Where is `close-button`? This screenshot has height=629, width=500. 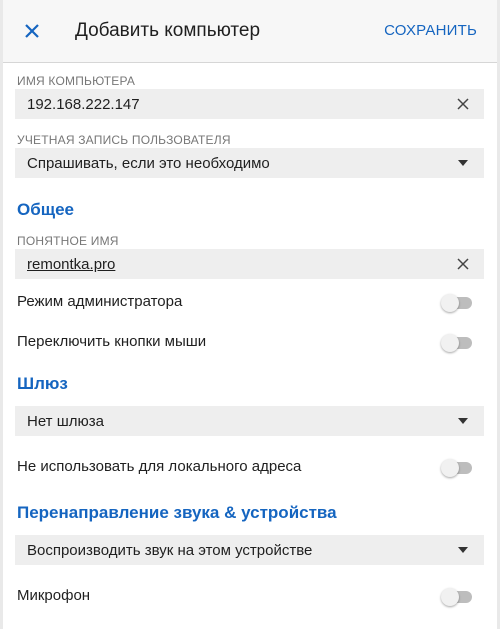
close-button is located at coordinates (32, 31).